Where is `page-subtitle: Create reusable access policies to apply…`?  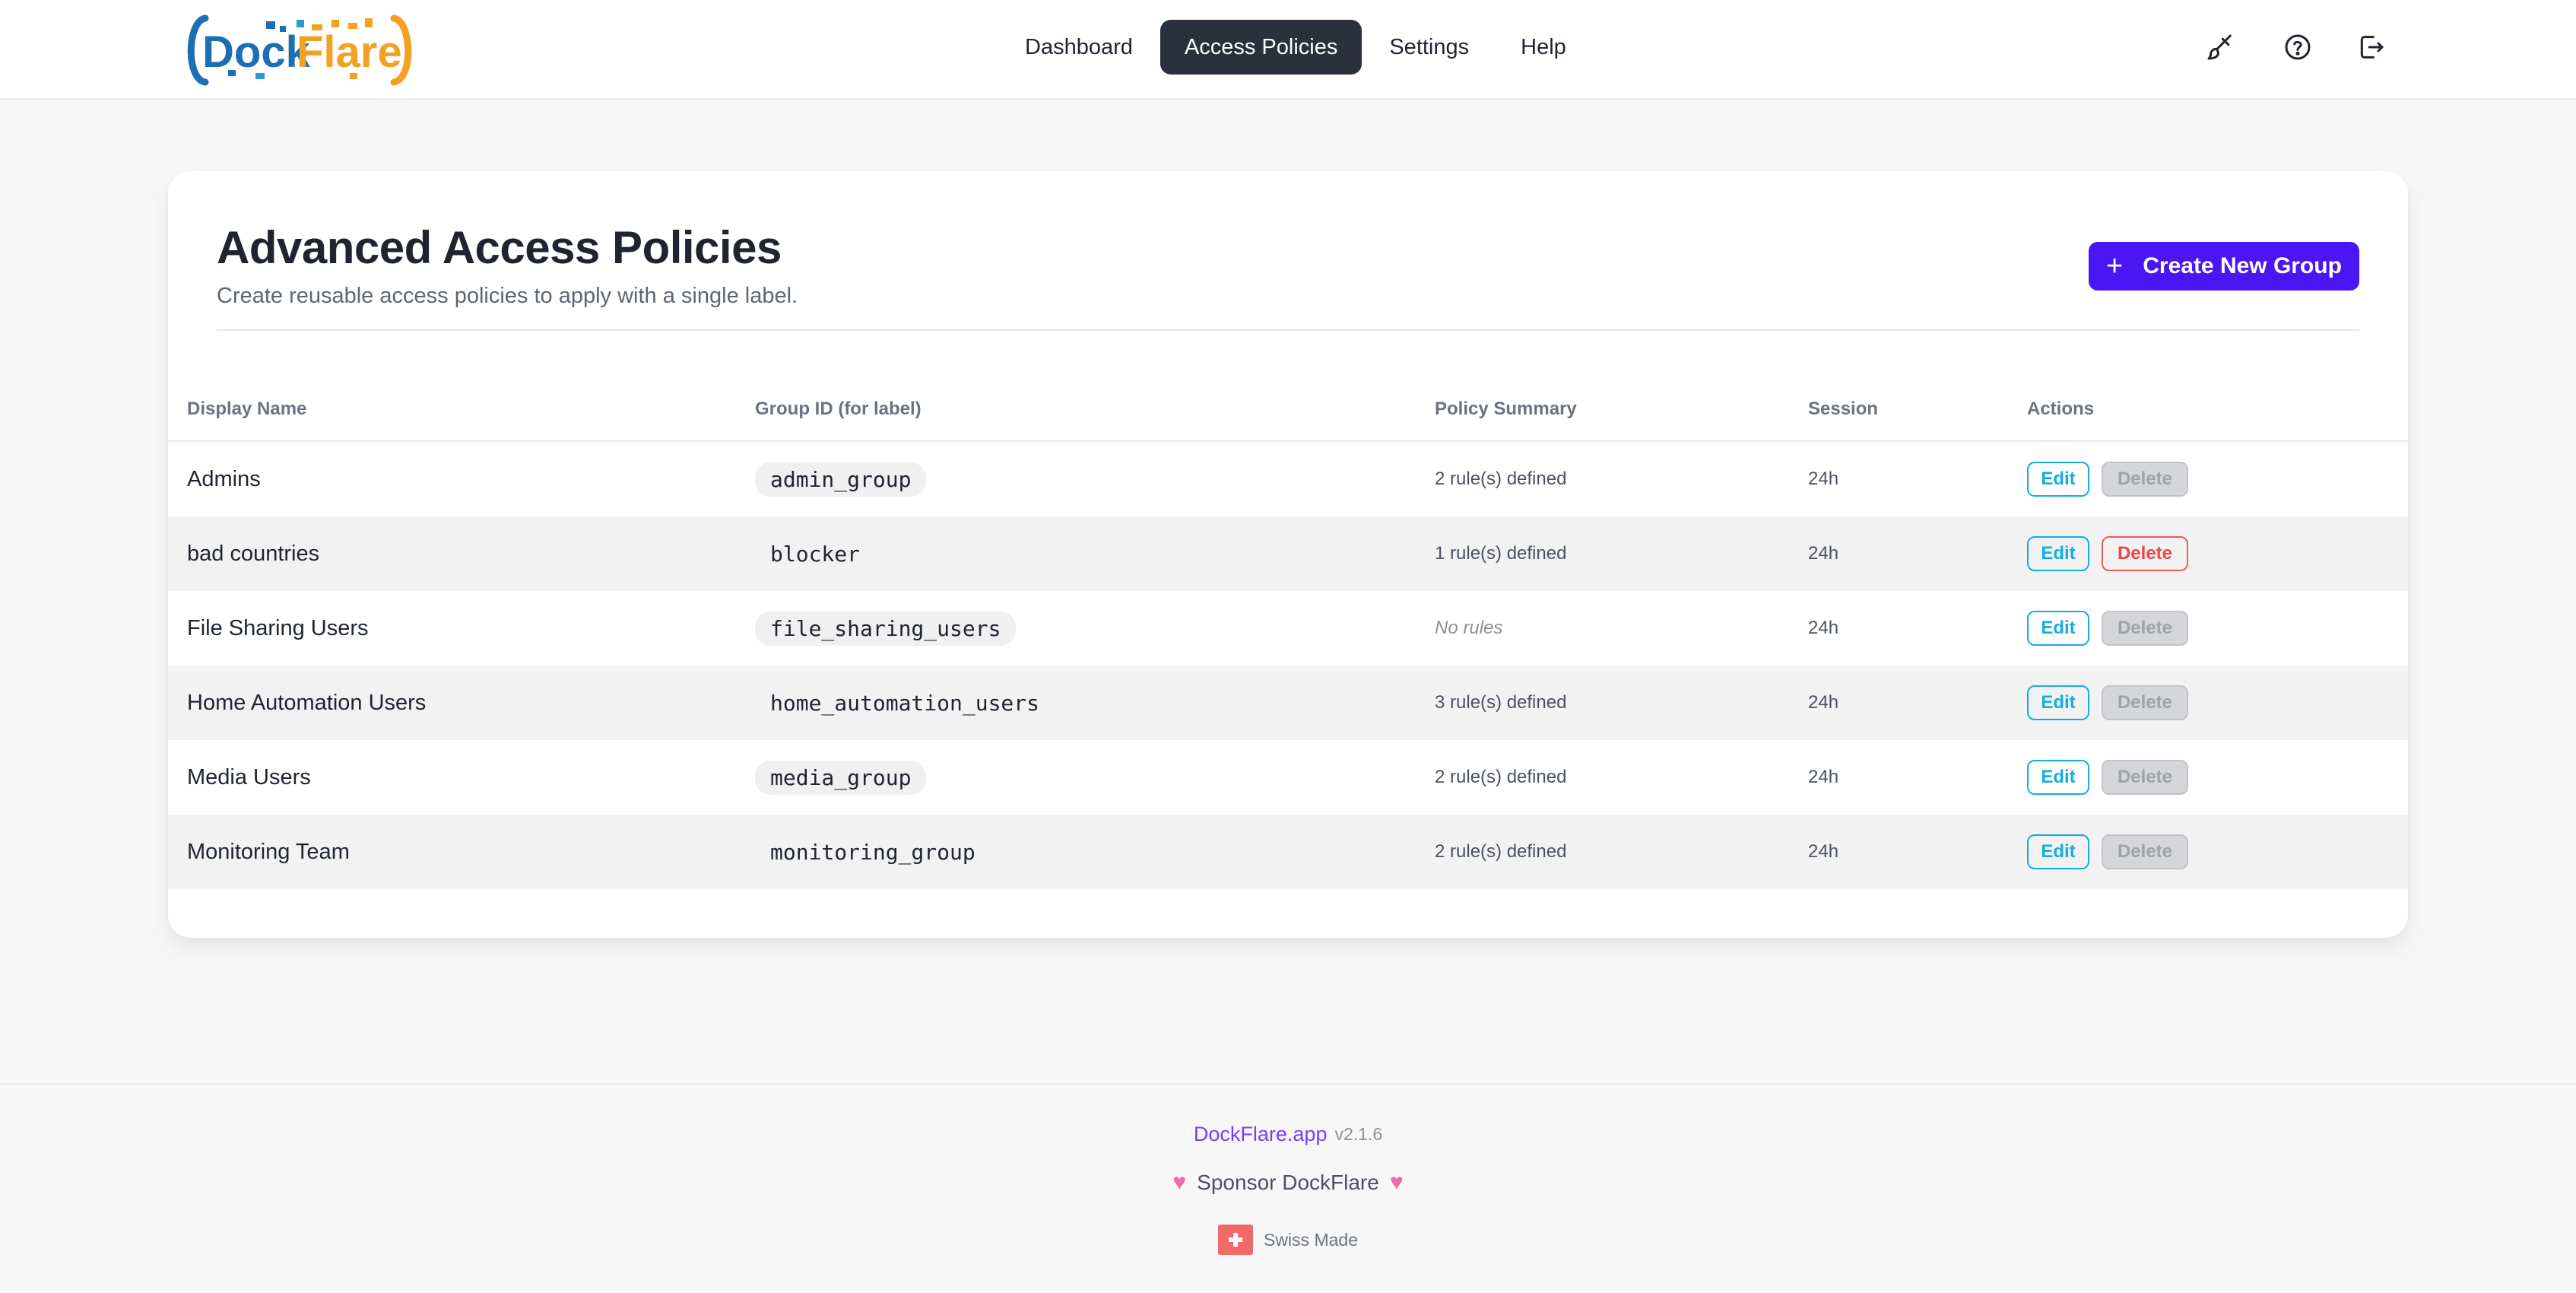 page-subtitle: Create reusable access policies to apply… is located at coordinates (507, 296).